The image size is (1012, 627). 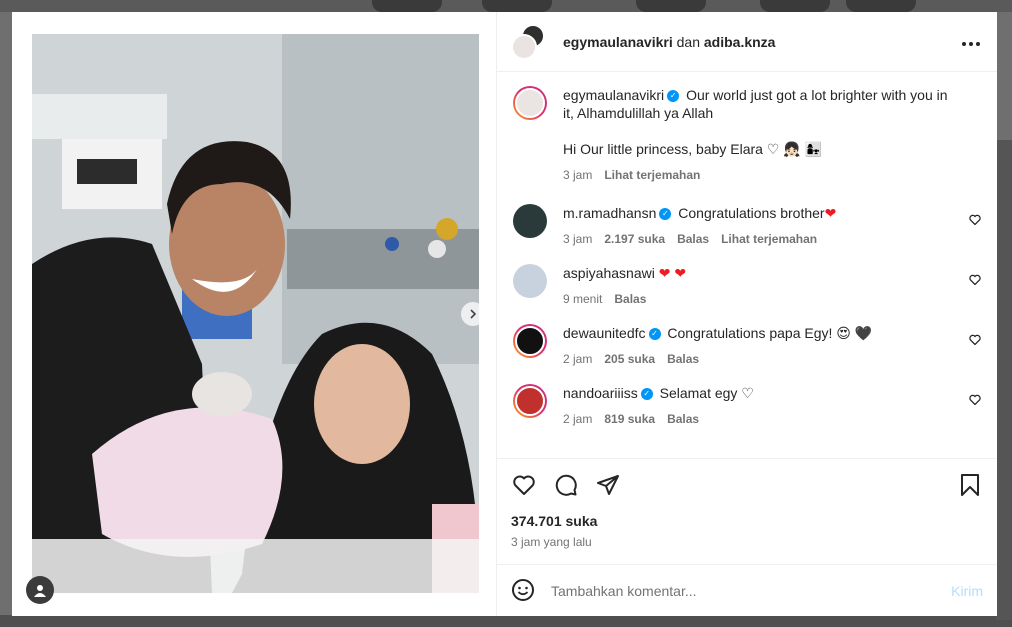 What do you see at coordinates (759, 175) in the screenshot?
I see `caption-meta: 3 jam Lihat terjemahan` at bounding box center [759, 175].